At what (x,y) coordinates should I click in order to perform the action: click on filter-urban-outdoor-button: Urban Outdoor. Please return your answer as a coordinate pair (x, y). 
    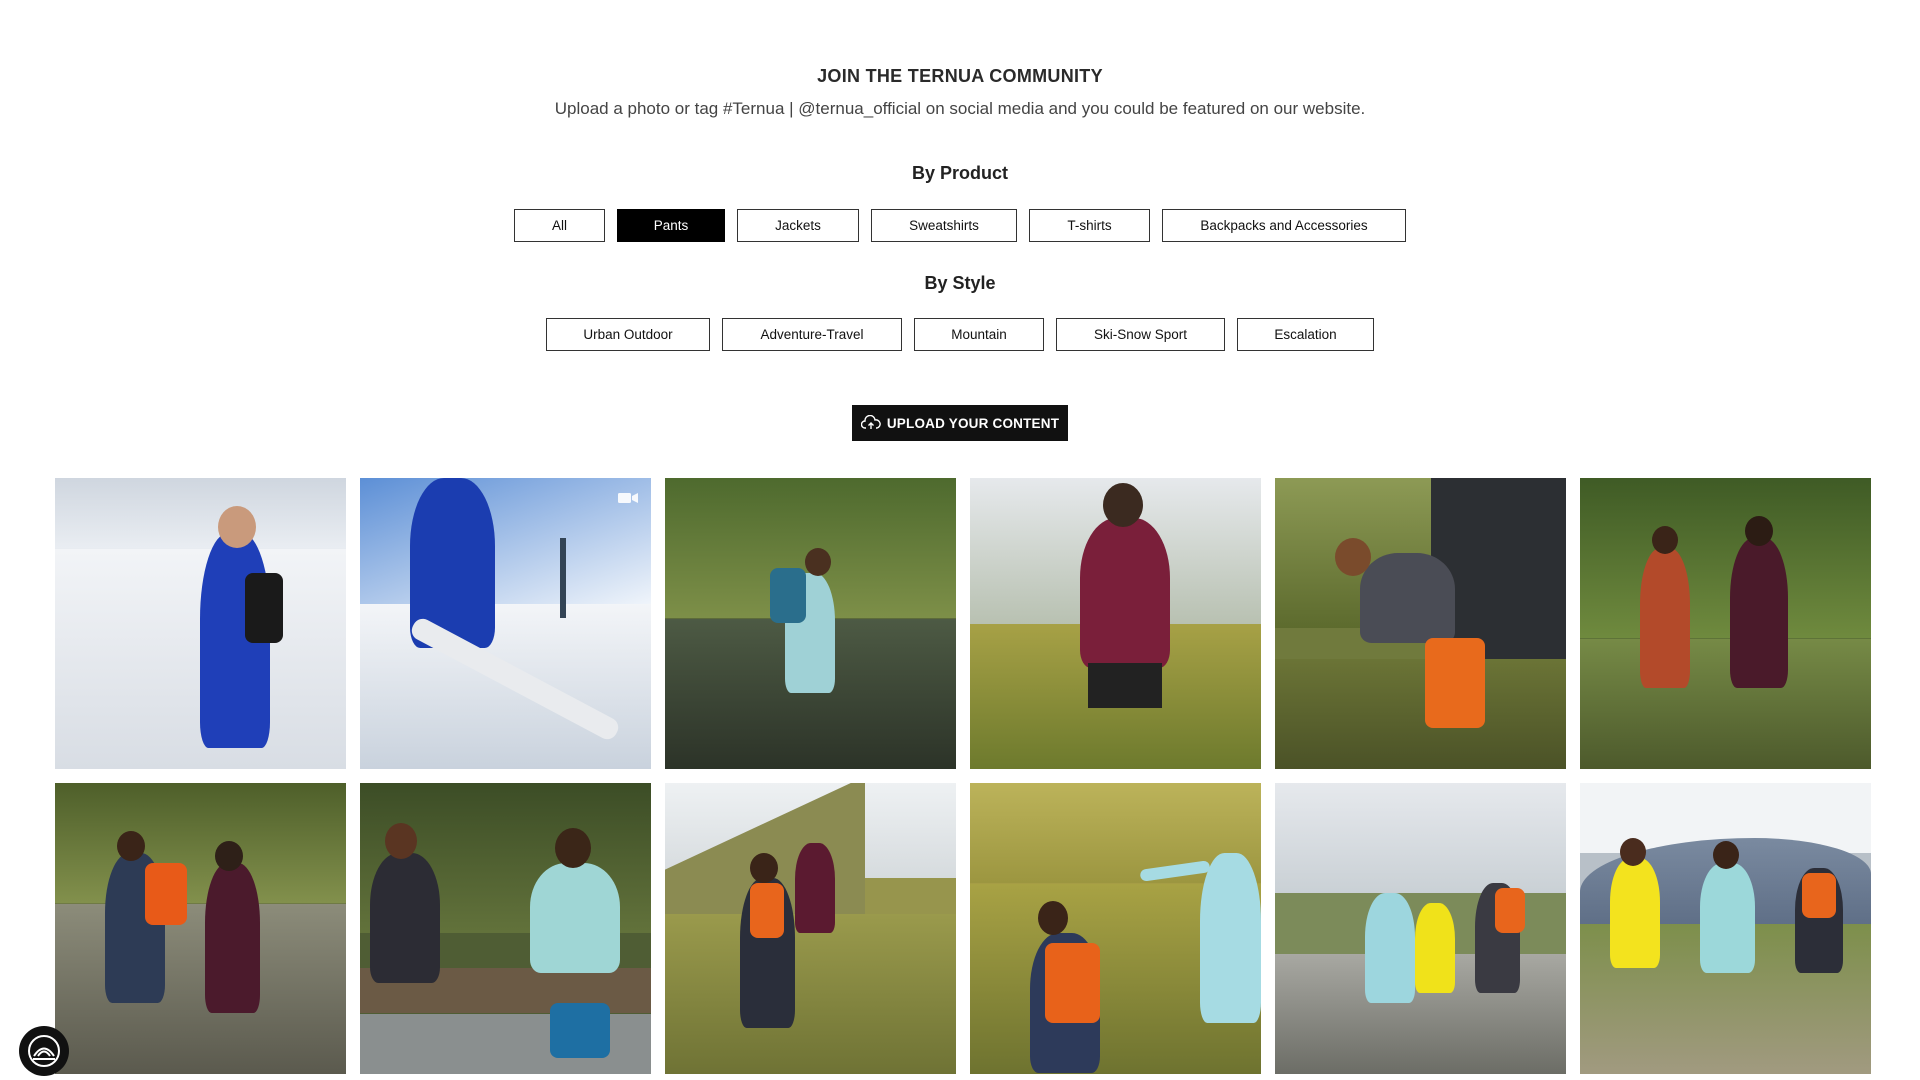
    Looking at the image, I should click on (628, 334).